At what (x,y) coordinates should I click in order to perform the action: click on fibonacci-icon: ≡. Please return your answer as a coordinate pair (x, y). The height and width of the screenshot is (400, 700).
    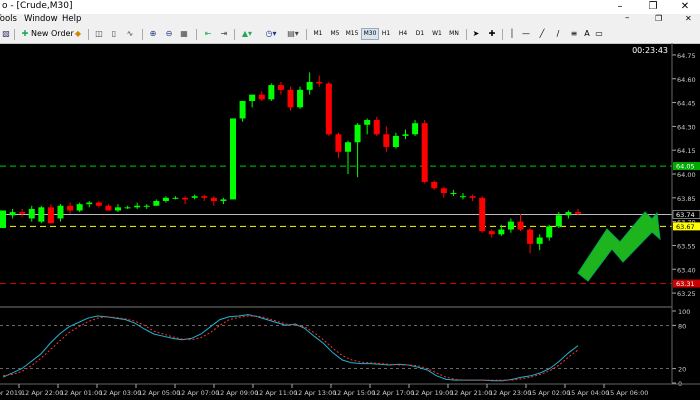
    Looking at the image, I should click on (574, 34).